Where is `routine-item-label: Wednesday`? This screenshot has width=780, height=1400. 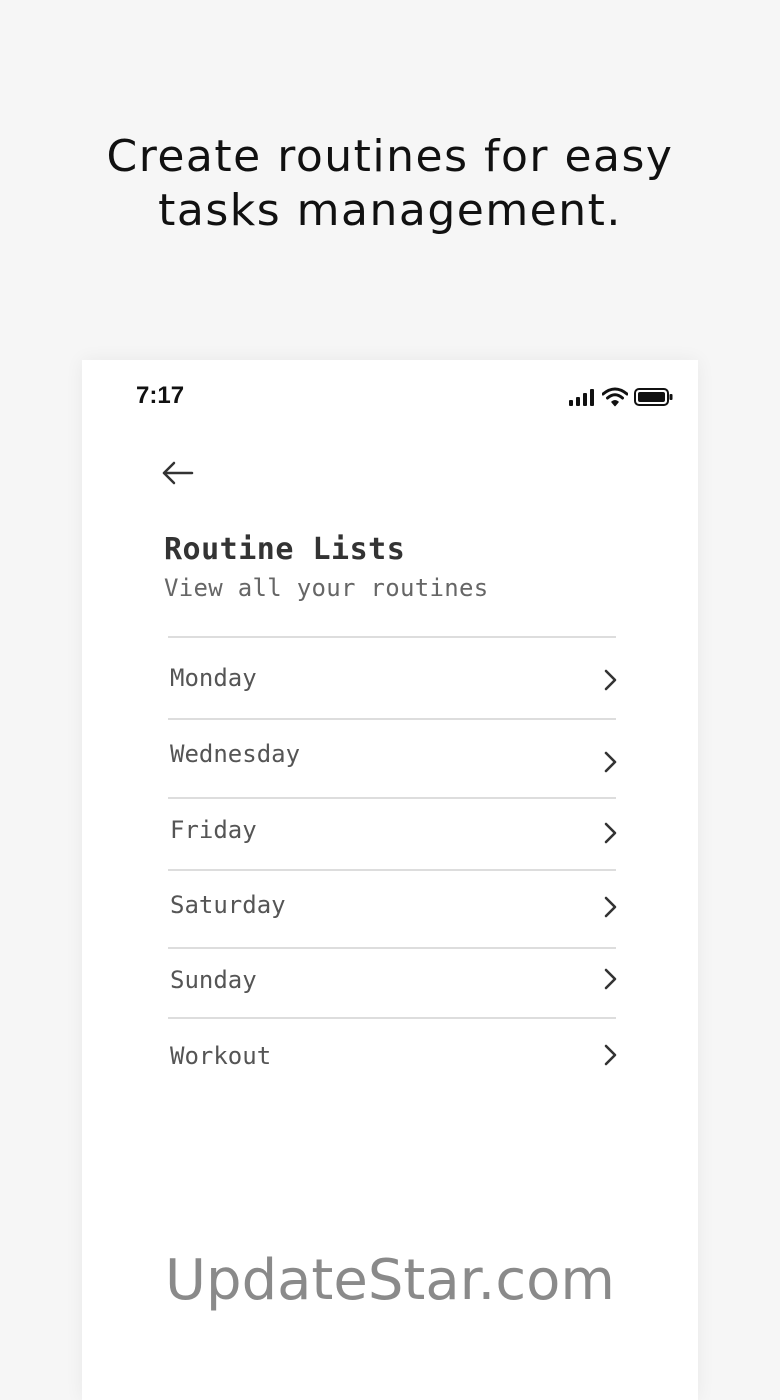 routine-item-label: Wednesday is located at coordinates (235, 754).